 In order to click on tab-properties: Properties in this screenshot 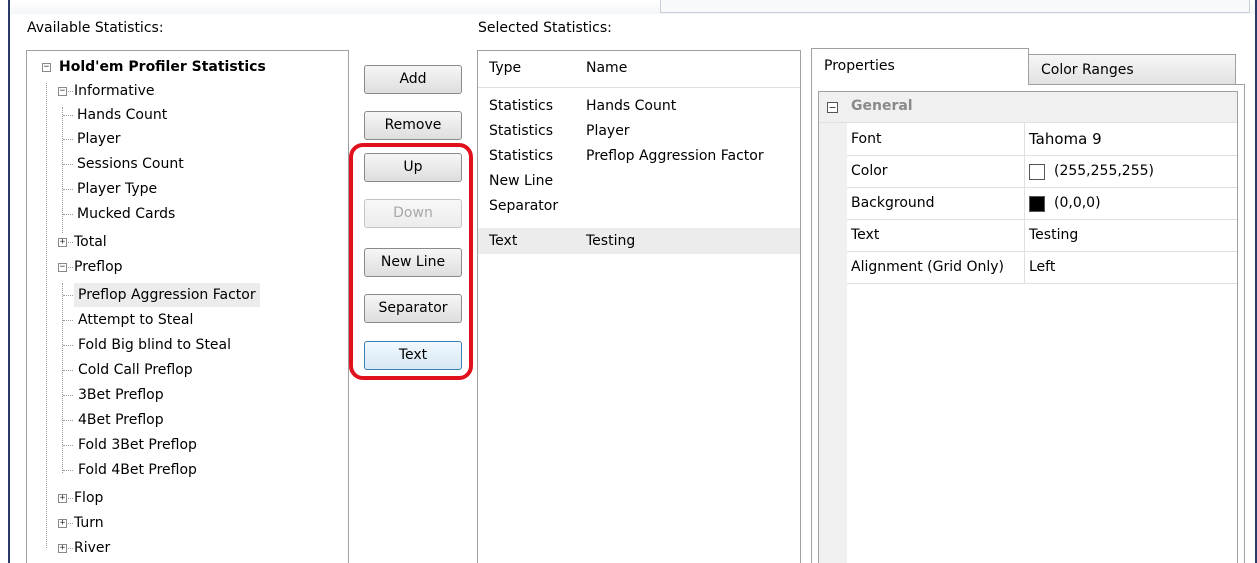, I will do `click(920, 66)`.